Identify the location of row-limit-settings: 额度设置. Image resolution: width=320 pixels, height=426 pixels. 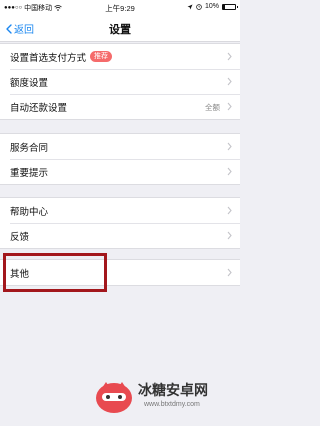
(120, 81).